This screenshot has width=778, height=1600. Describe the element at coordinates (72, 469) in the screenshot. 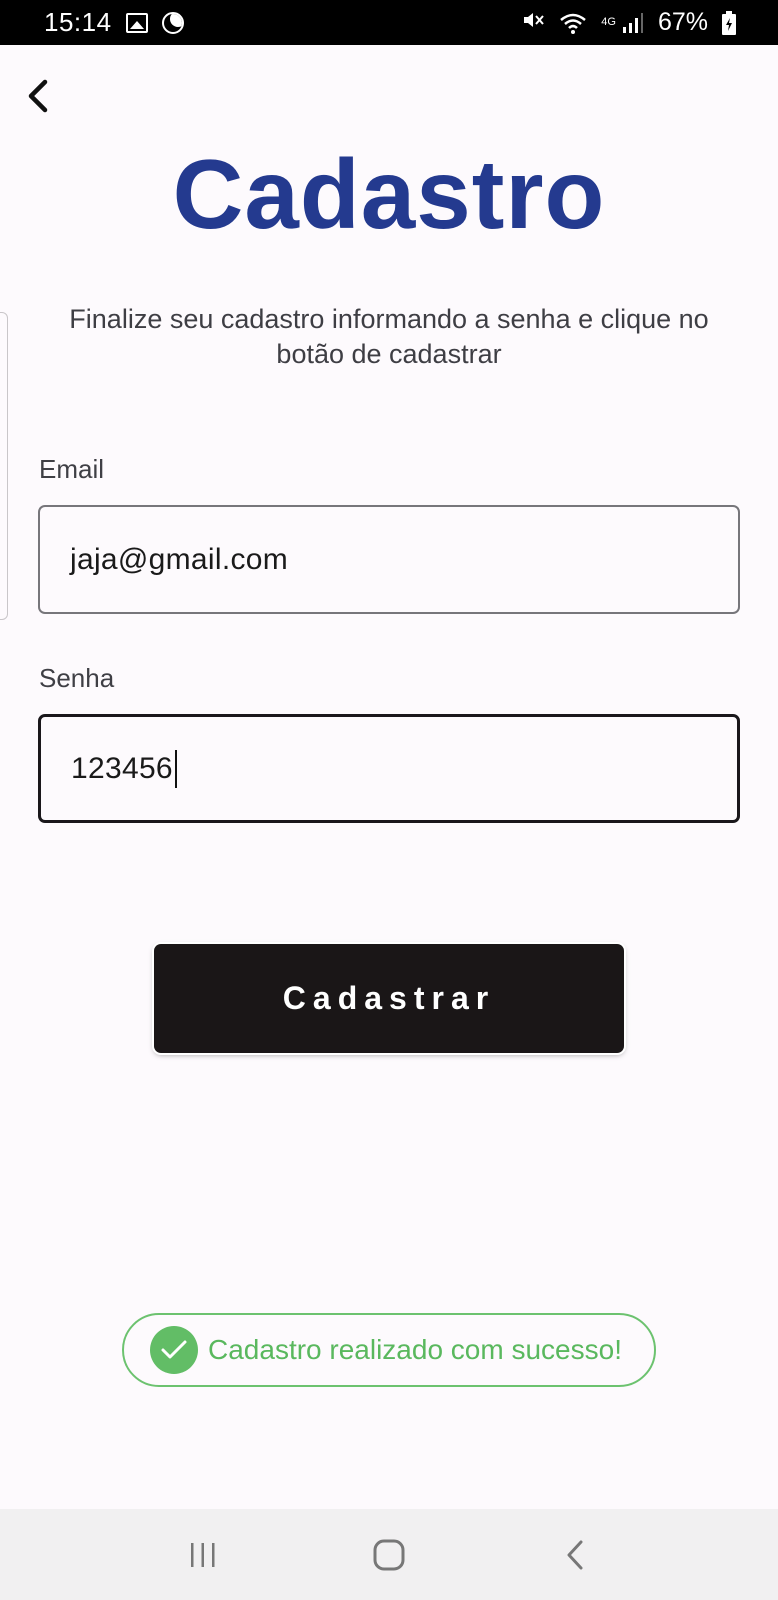

I see `email-label: Email` at that location.